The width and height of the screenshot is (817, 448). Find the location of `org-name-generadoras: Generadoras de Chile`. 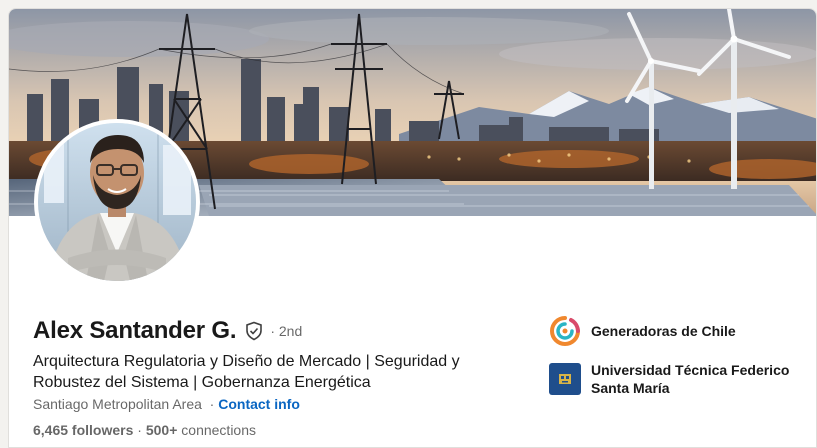

org-name-generadoras: Generadoras de Chile is located at coordinates (663, 331).